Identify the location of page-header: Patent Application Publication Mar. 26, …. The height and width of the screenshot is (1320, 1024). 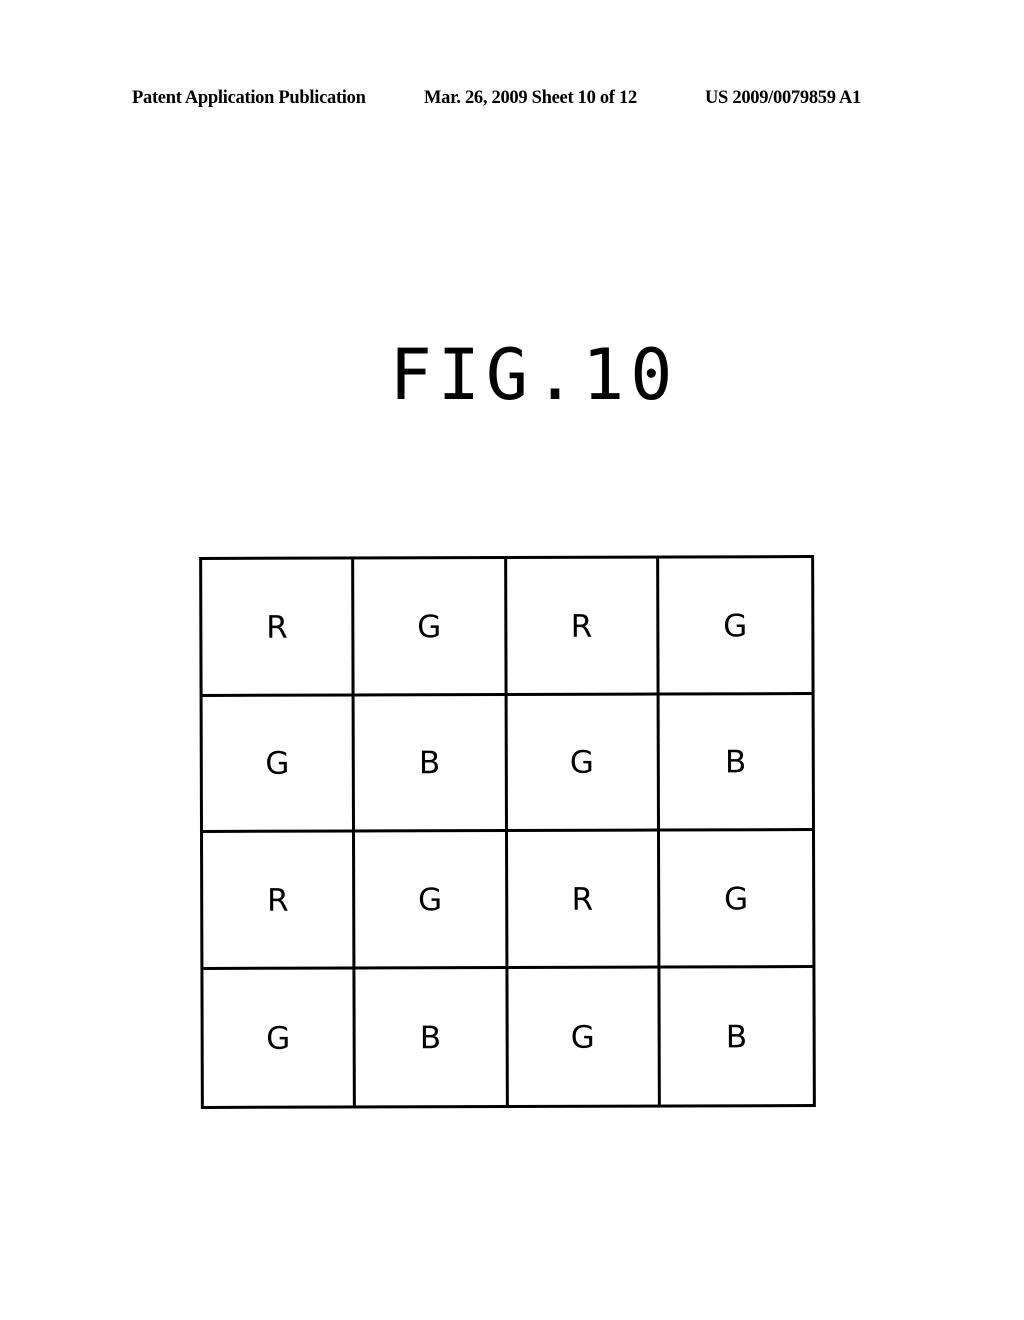
(512, 101).